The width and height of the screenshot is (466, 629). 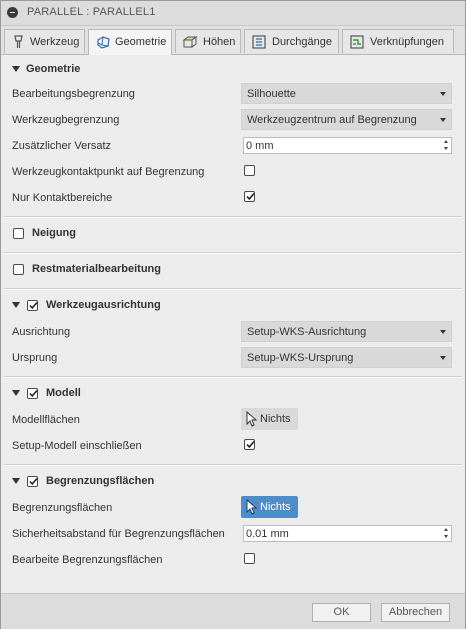 What do you see at coordinates (66, 120) in the screenshot?
I see `werkzeugbegrenzung-label: Werkzeugbegrenzung` at bounding box center [66, 120].